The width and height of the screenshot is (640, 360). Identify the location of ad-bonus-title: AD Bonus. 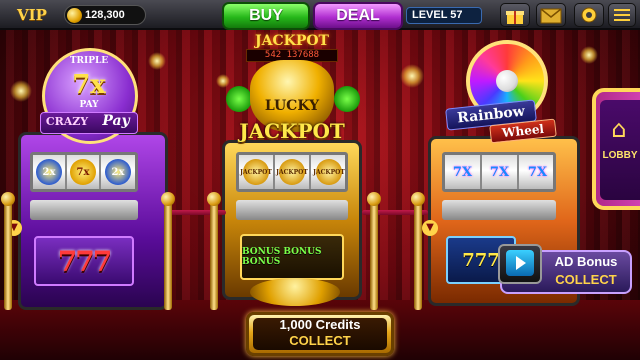
(586, 261).